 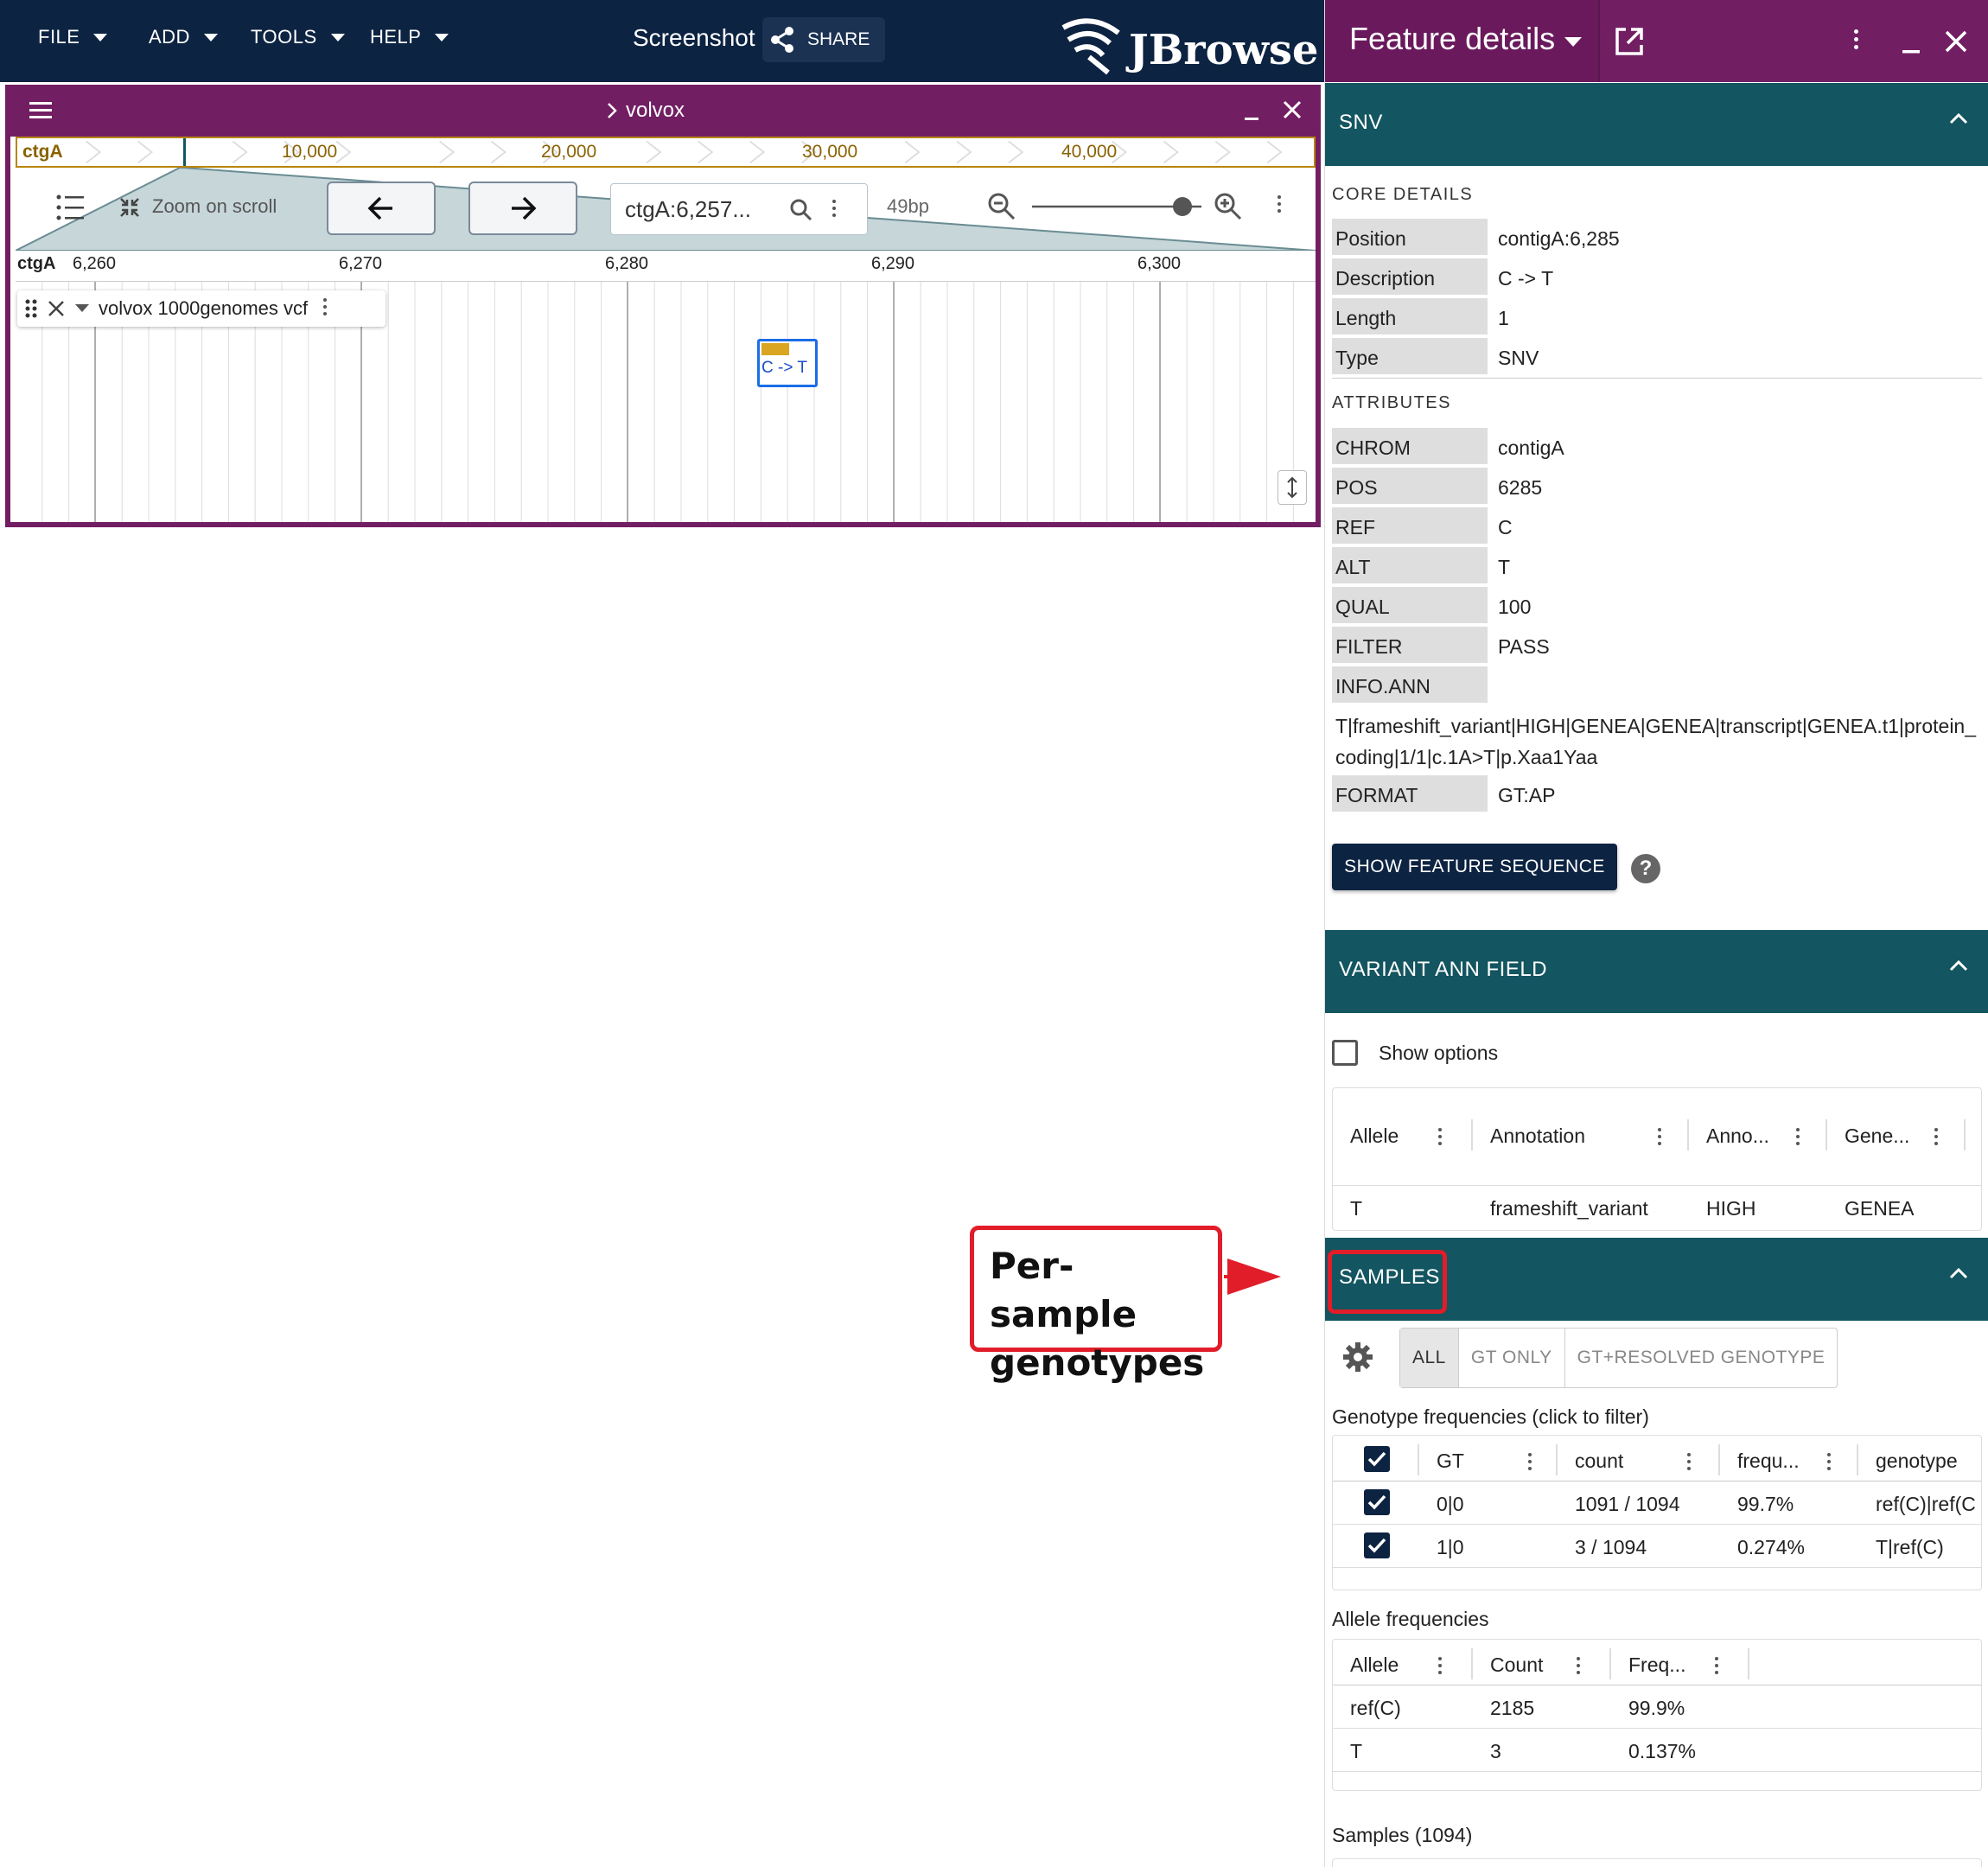 What do you see at coordinates (56, 308) in the screenshot?
I see `close-track-icon` at bounding box center [56, 308].